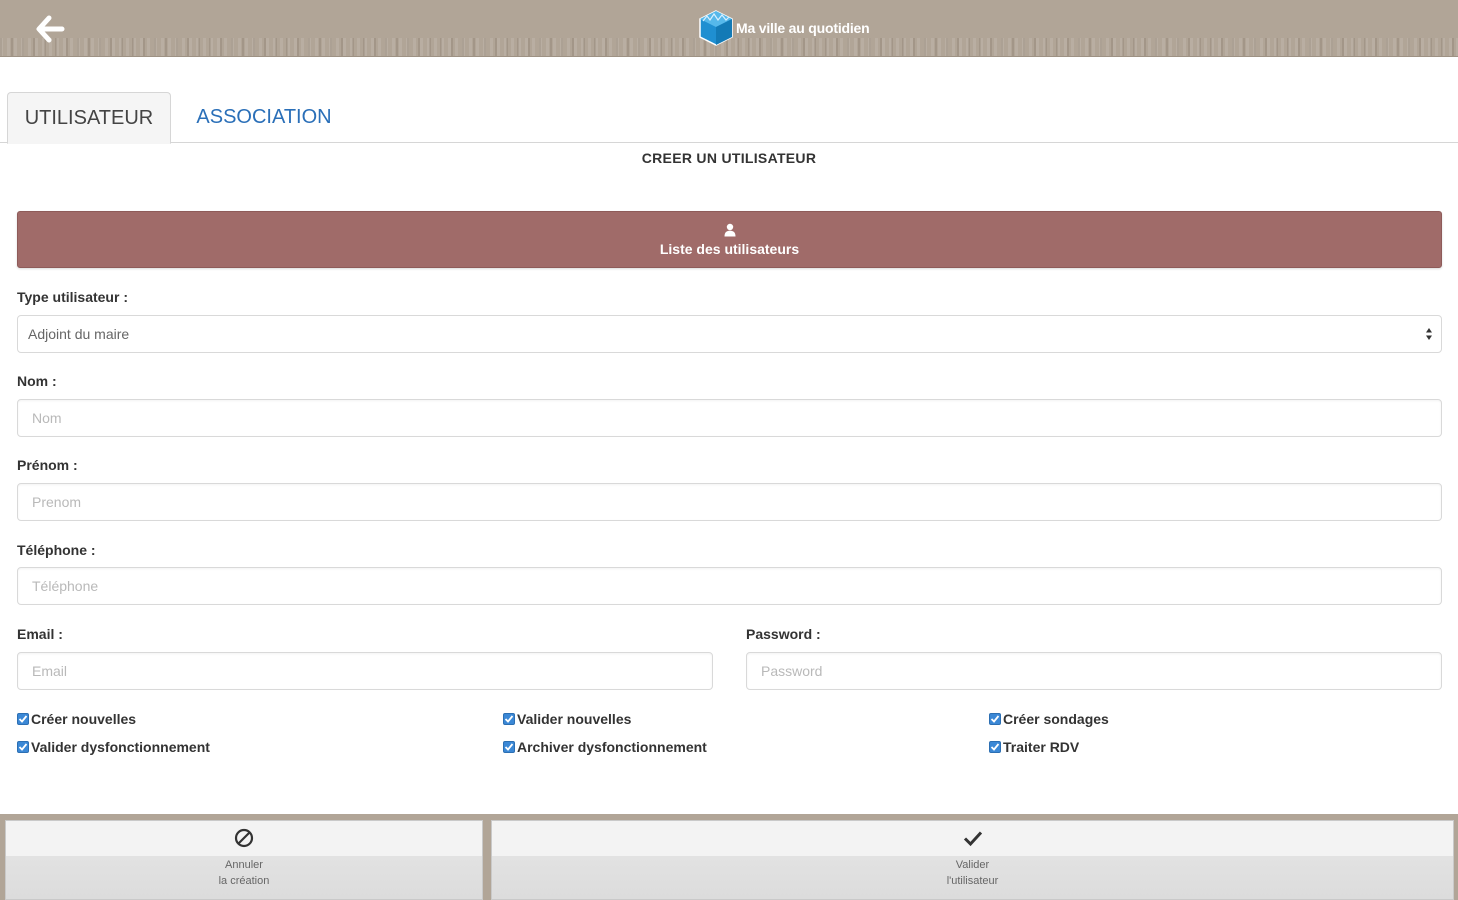 The width and height of the screenshot is (1458, 900). Describe the element at coordinates (120, 747) in the screenshot. I see `permission-label: Valider dysfonctionnement` at that location.